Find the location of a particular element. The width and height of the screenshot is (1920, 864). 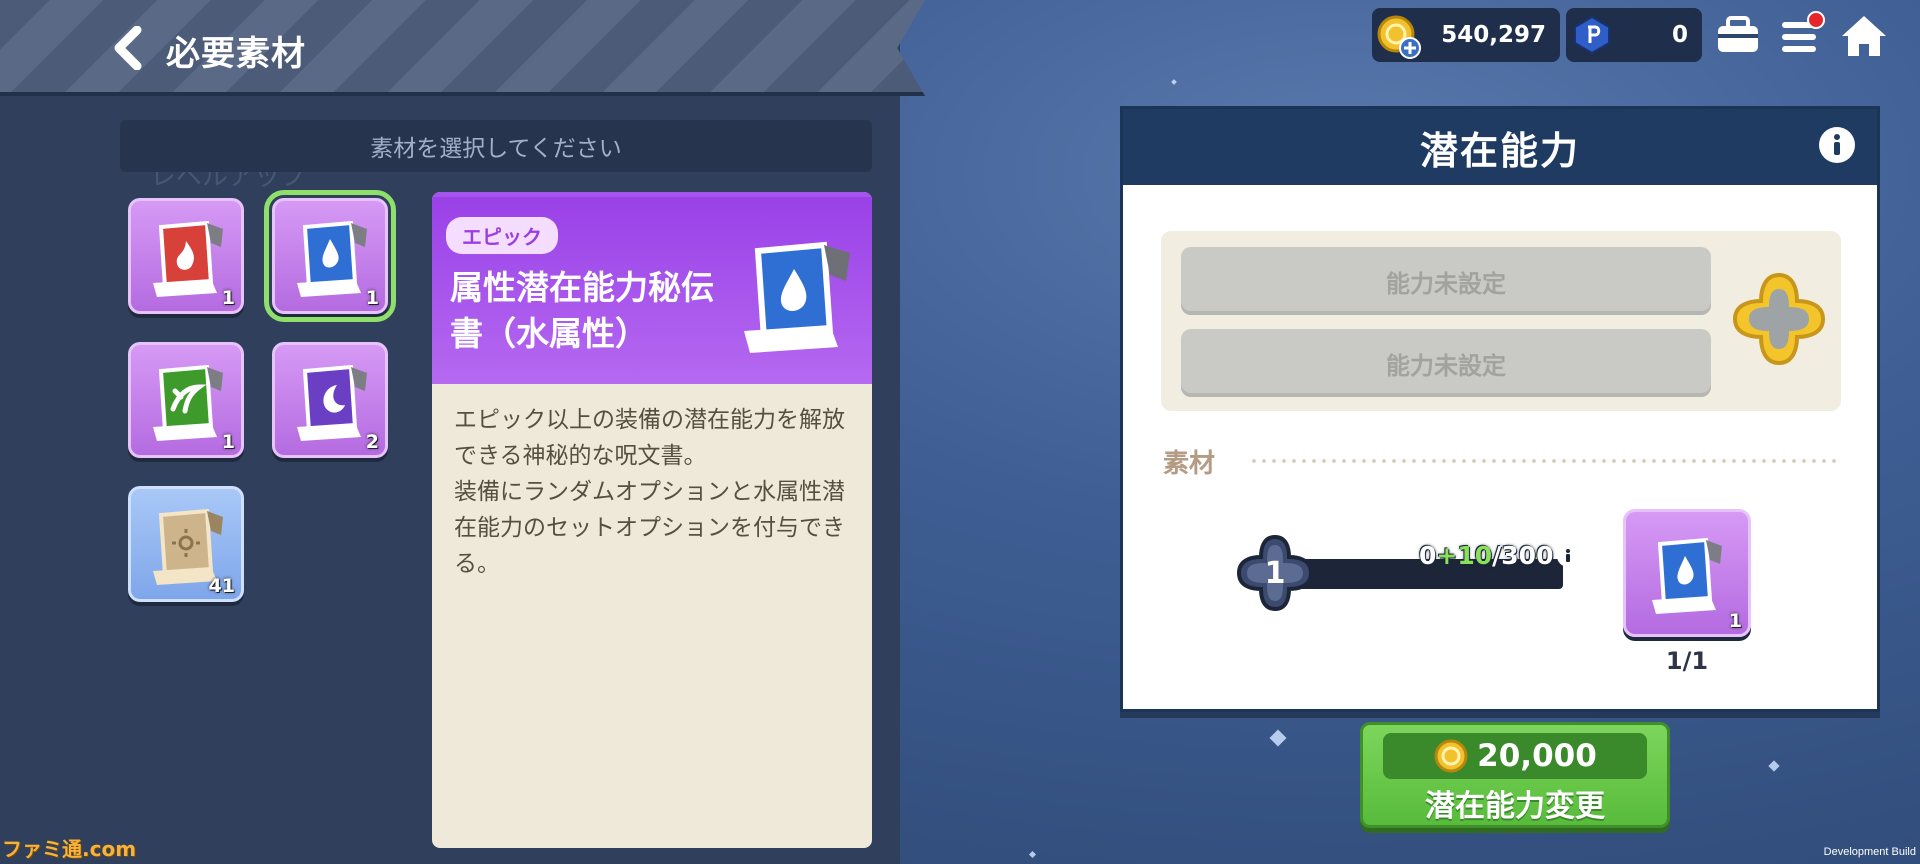

item-slot-wind-scroll: 1 is located at coordinates (186, 400).